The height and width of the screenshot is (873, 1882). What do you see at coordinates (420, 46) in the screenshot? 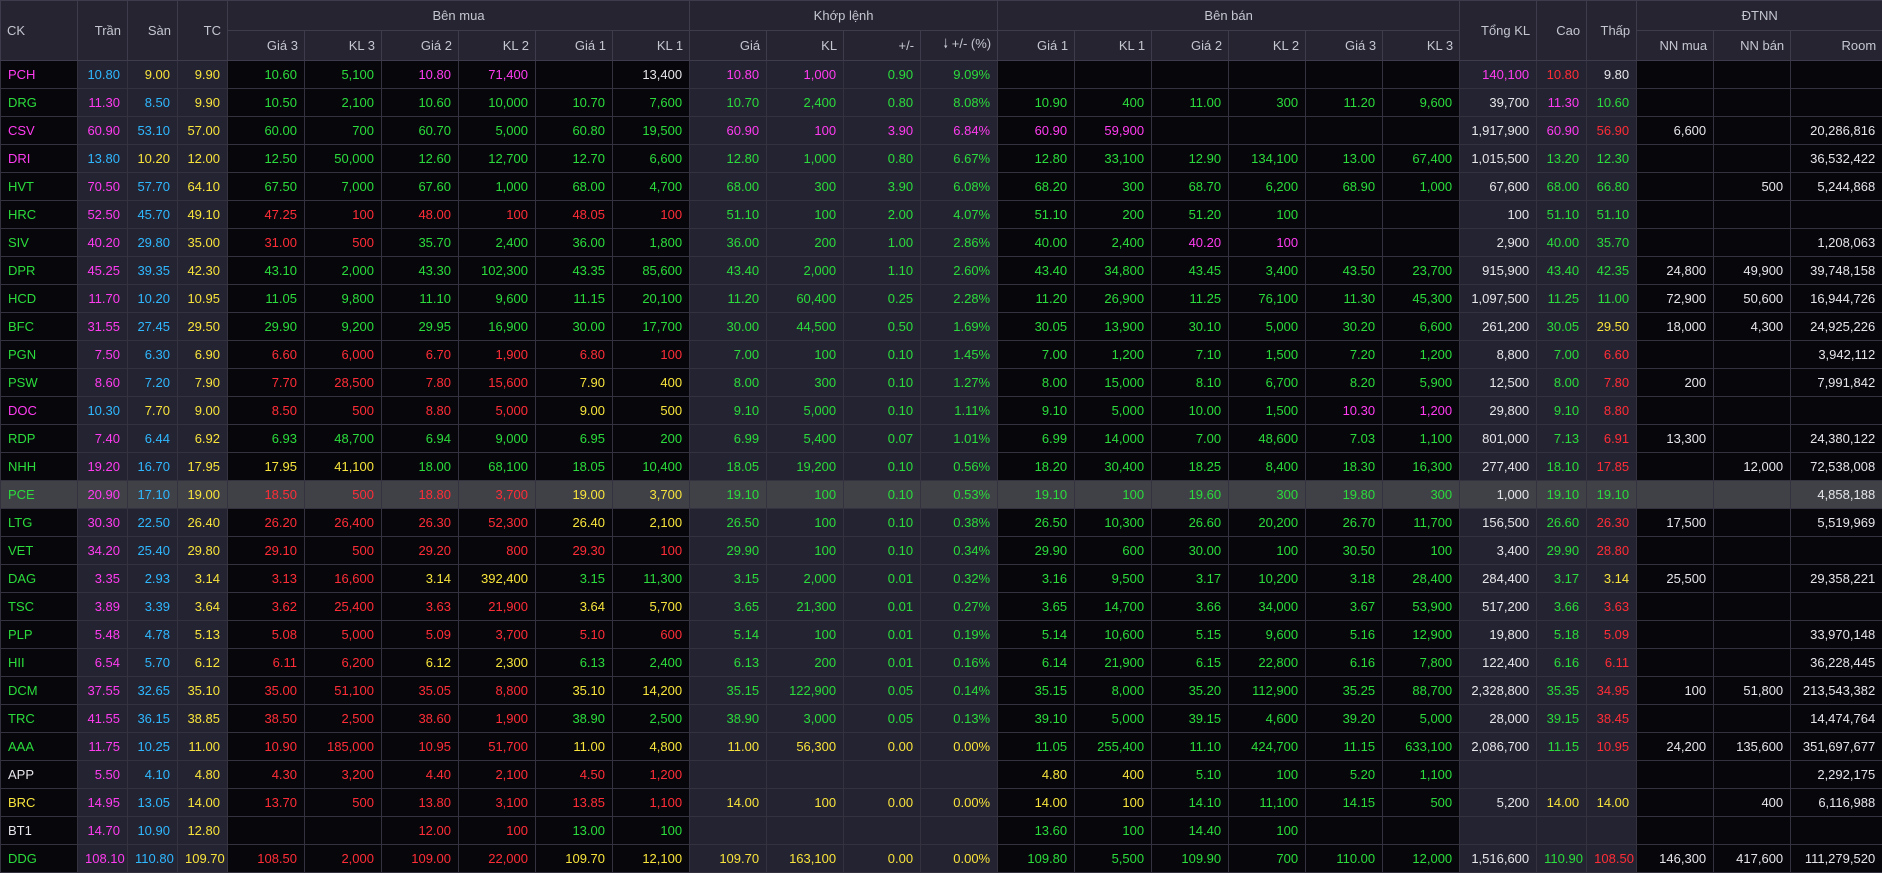
I see `col-header-buy-gia2: Giá 2` at bounding box center [420, 46].